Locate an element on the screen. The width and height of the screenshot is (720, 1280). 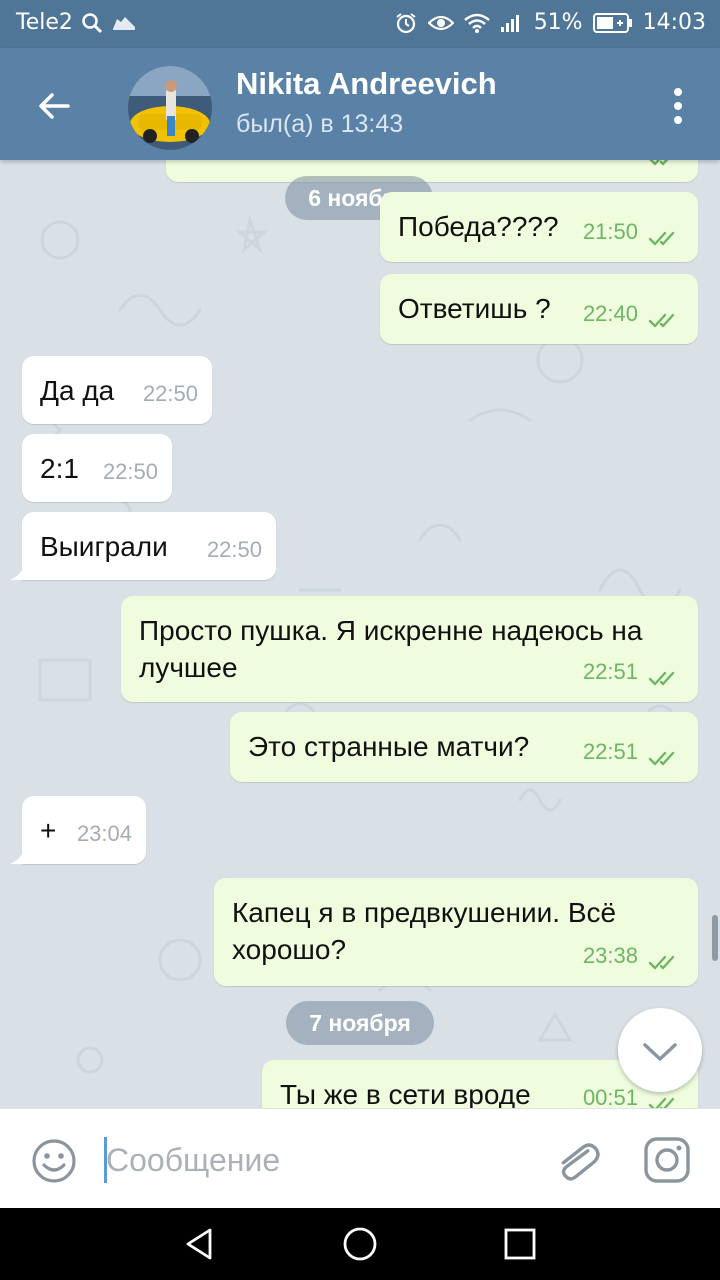
incoming-message: Да да 22:50 is located at coordinates (117, 390).